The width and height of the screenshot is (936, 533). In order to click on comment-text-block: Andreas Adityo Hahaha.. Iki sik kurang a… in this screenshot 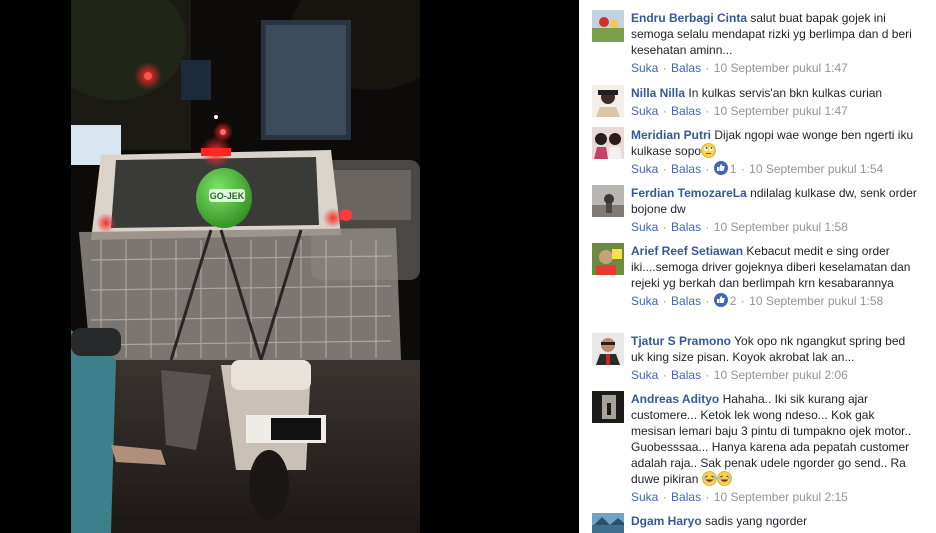, I will do `click(776, 439)`.